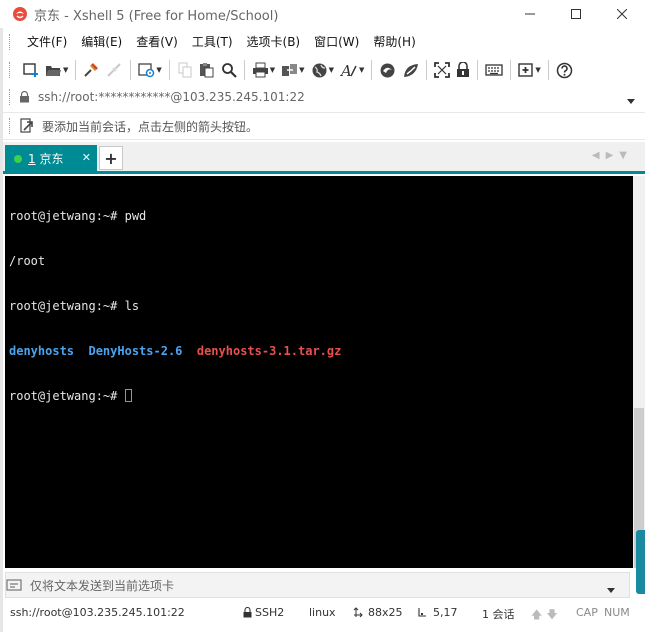 The image size is (645, 632). What do you see at coordinates (526, 70) in the screenshot?
I see `add-window-icon` at bounding box center [526, 70].